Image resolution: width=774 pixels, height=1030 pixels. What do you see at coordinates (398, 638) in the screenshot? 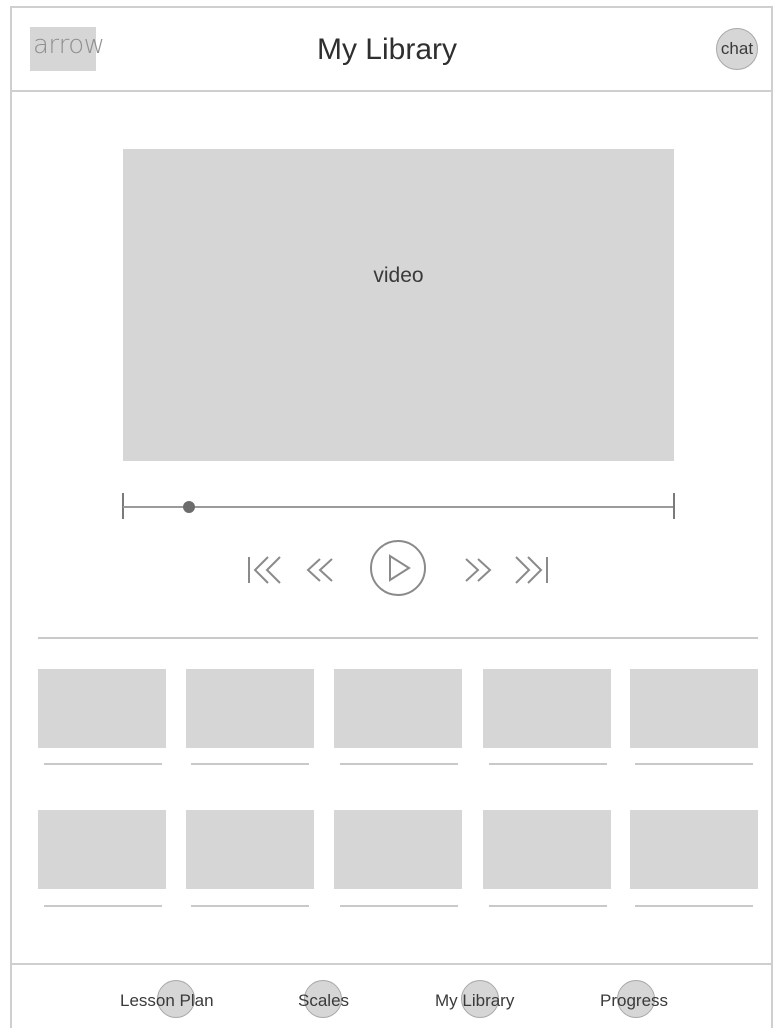
I see `section-divider` at bounding box center [398, 638].